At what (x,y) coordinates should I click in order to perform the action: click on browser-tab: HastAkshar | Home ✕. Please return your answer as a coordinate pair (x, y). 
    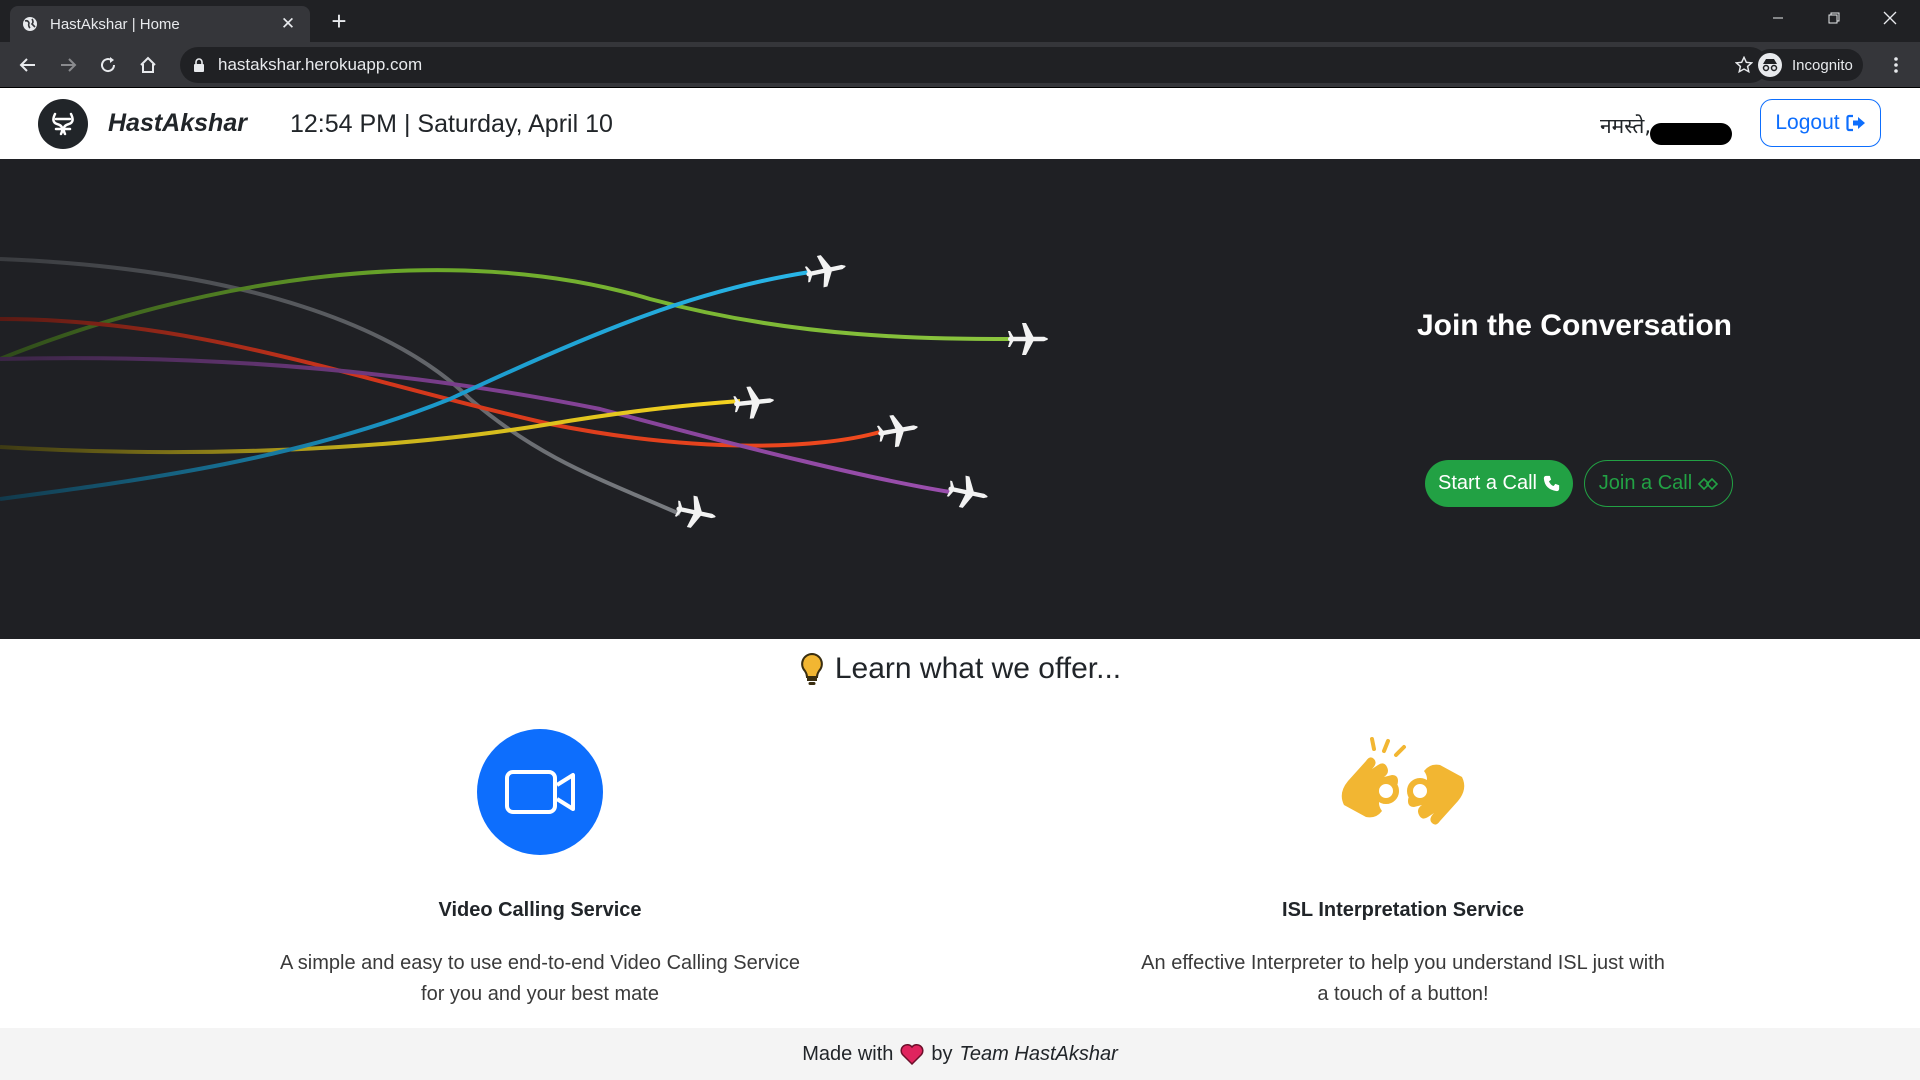
    Looking at the image, I should click on (160, 24).